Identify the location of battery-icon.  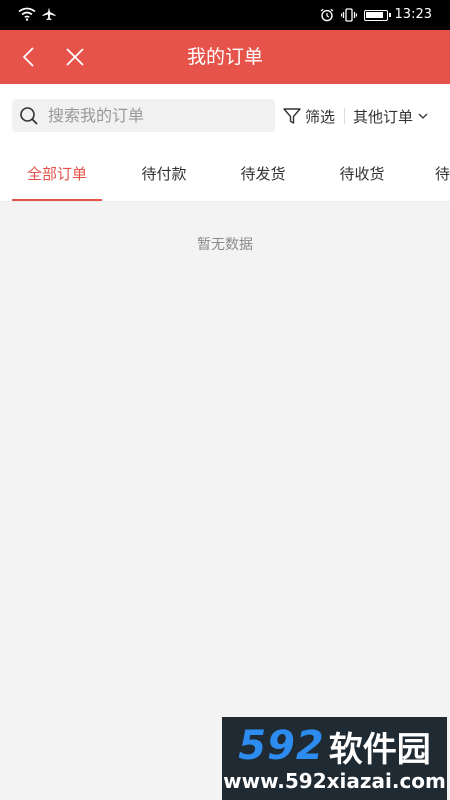
(377, 15).